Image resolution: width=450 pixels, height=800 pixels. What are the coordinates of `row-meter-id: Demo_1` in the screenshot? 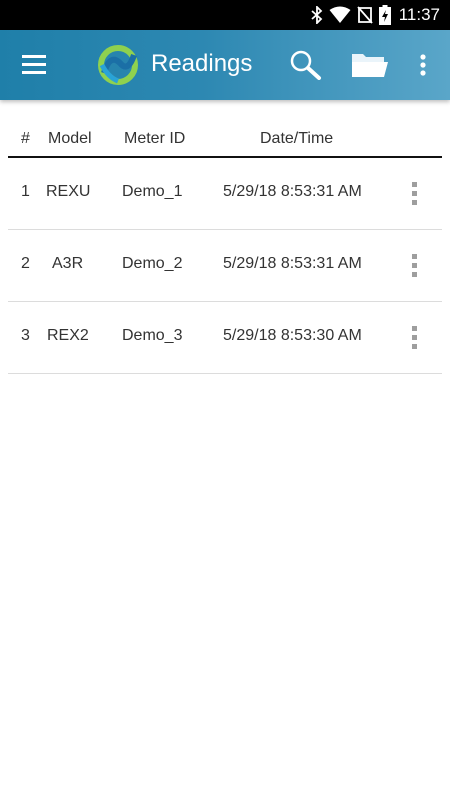 It's located at (152, 191).